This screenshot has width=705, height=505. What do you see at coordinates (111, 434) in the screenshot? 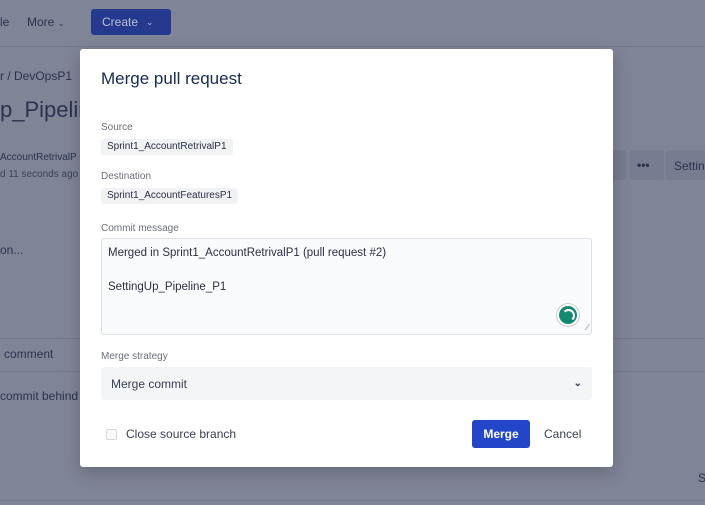
I see `close-source-branch-checkbox` at bounding box center [111, 434].